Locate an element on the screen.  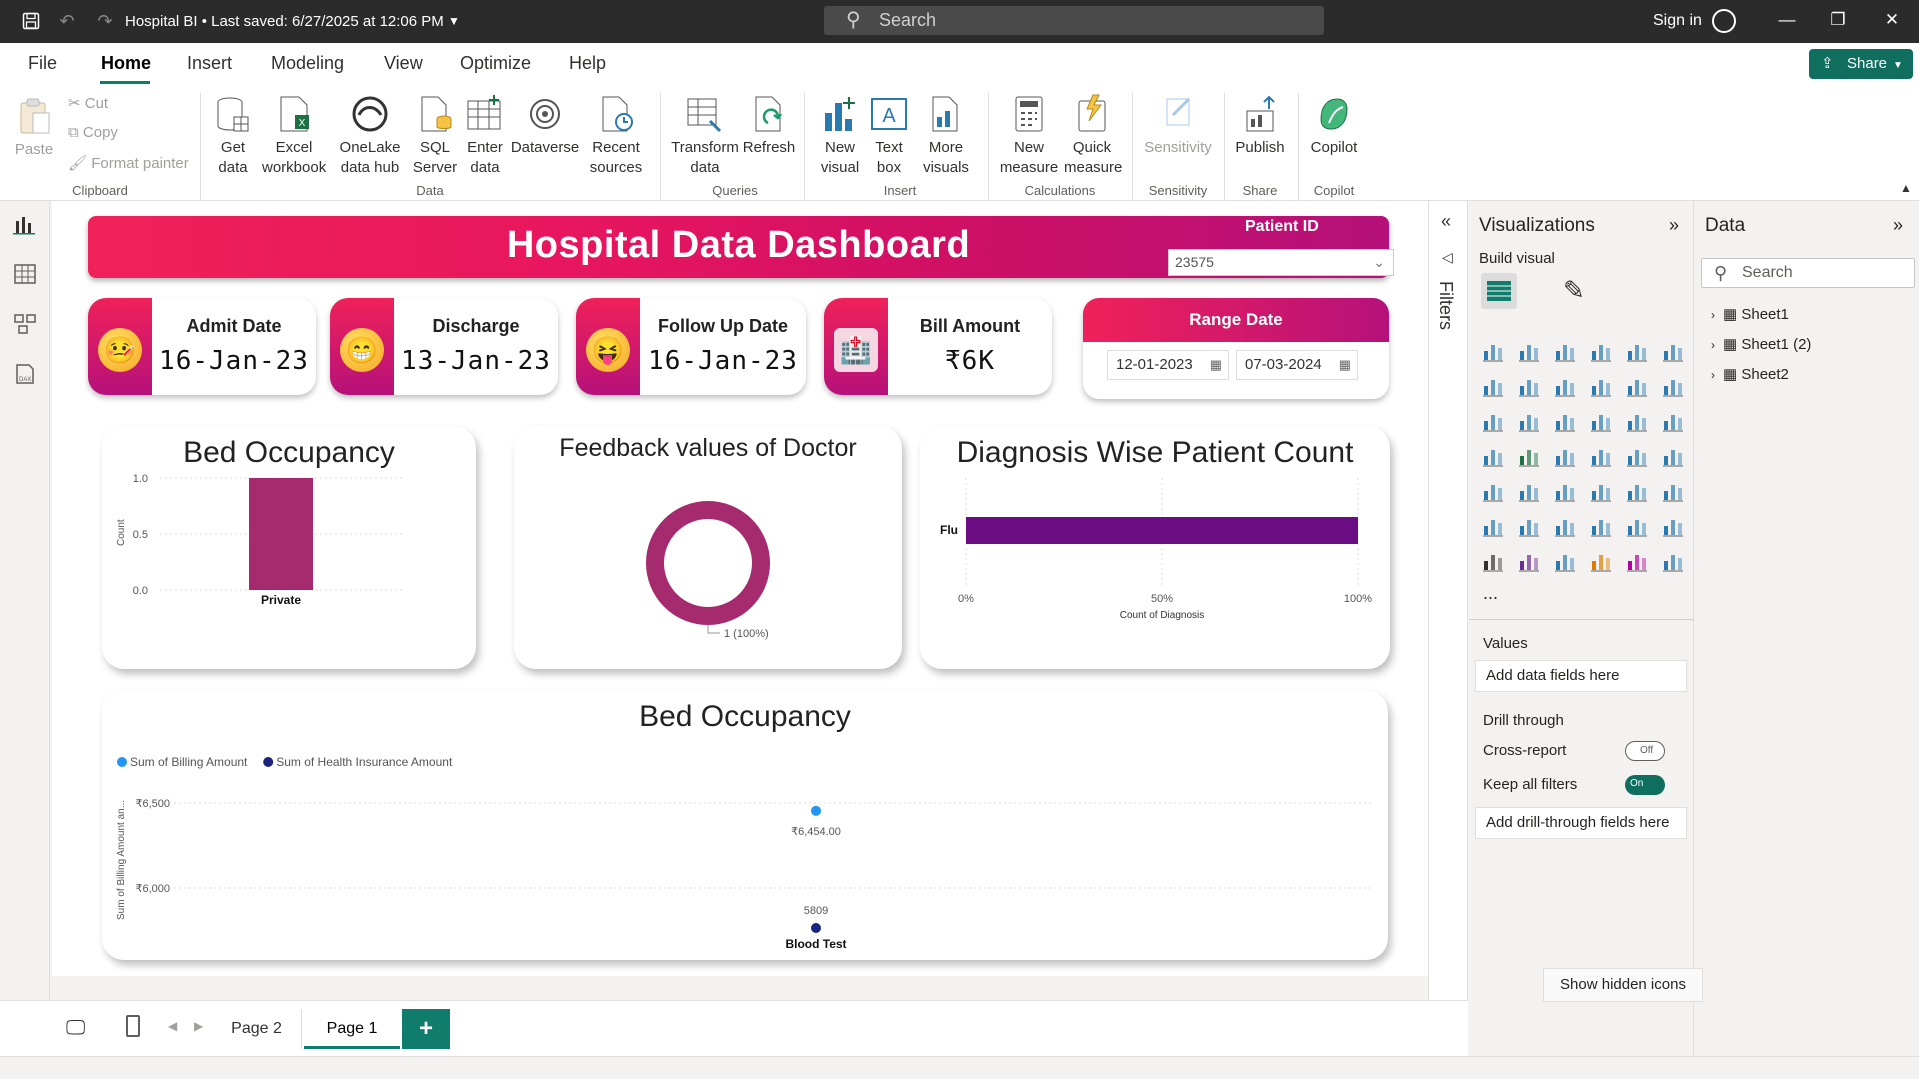
share-button: ⇪ Share ▼ is located at coordinates (1861, 64).